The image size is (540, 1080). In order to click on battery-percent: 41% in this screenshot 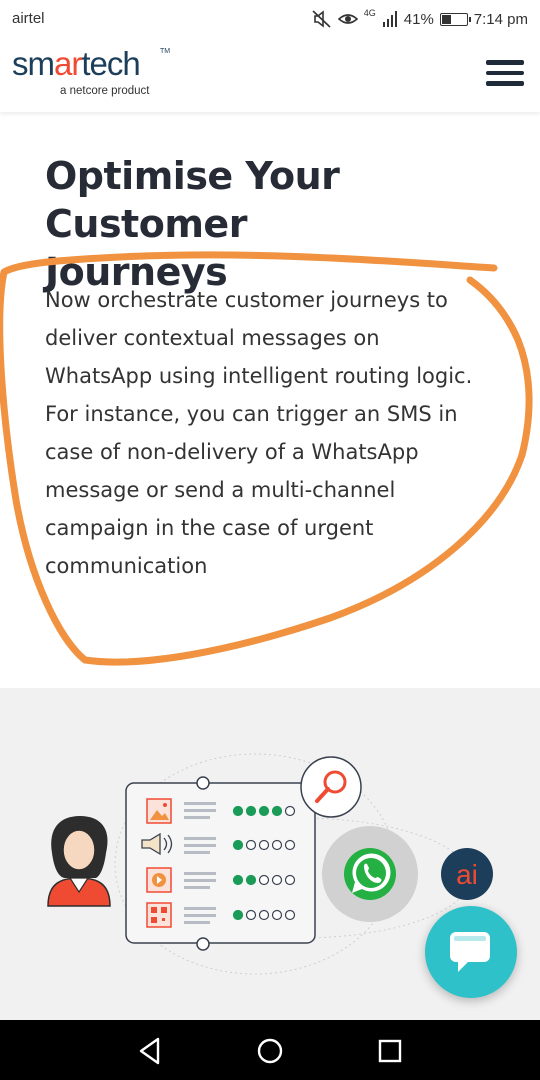, I will do `click(418, 19)`.